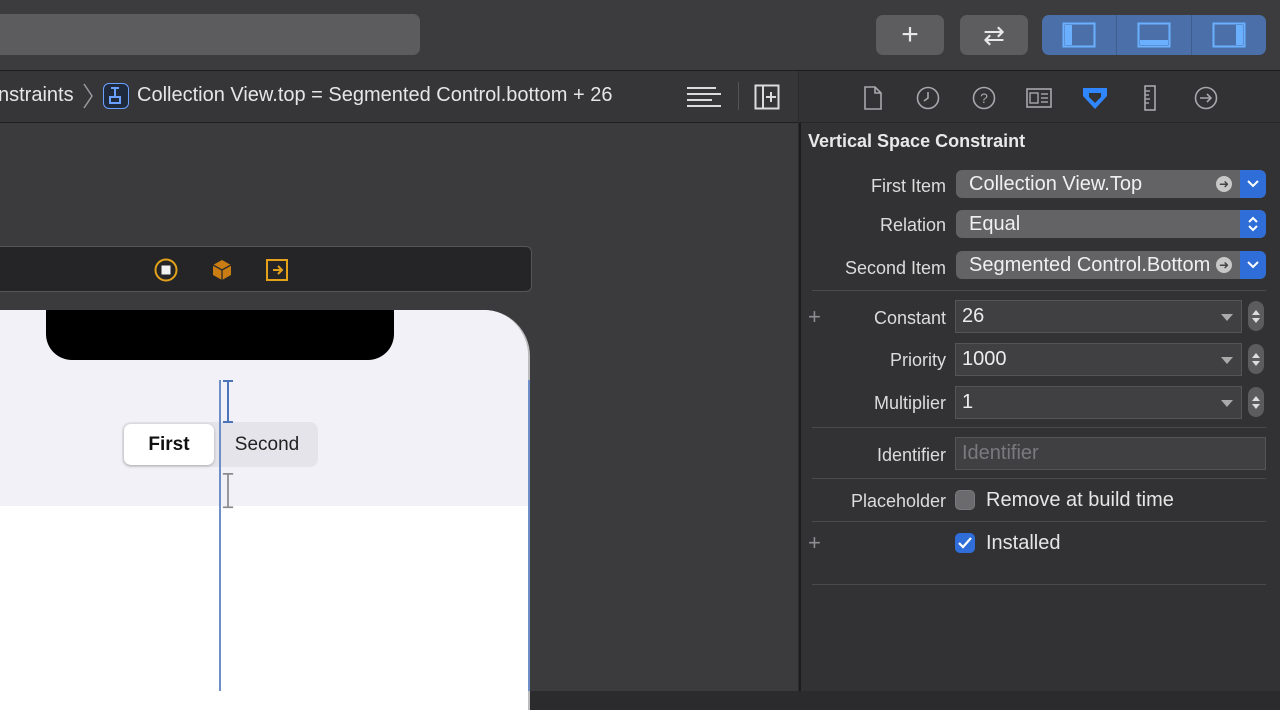 This screenshot has width=1280, height=710. I want to click on multiplier-stepper, so click(1256, 402).